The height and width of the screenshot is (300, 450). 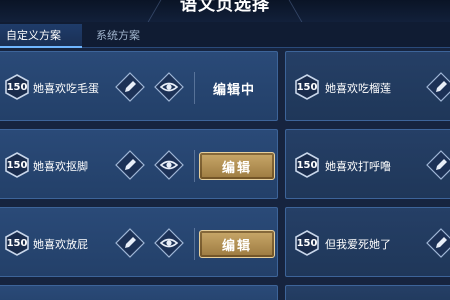 What do you see at coordinates (358, 88) in the screenshot?
I see `phrase-text: 她喜欢吃榴莲` at bounding box center [358, 88].